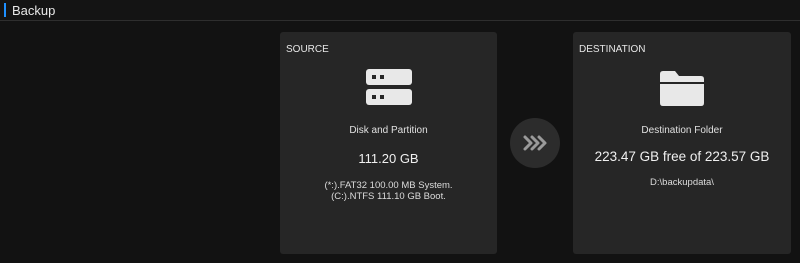  I want to click on next-arrow-button, so click(535, 143).